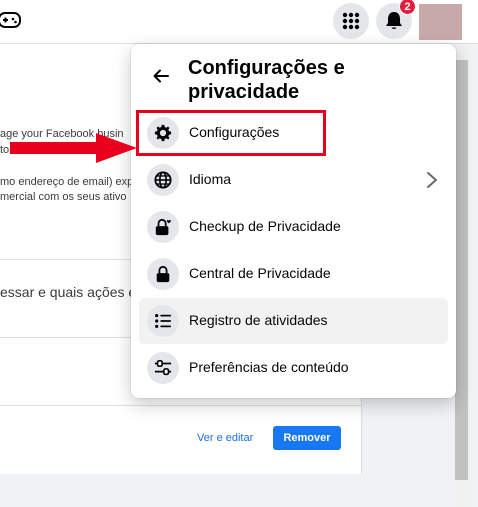  What do you see at coordinates (210, 179) in the screenshot?
I see `menu-item-label: Idioma` at bounding box center [210, 179].